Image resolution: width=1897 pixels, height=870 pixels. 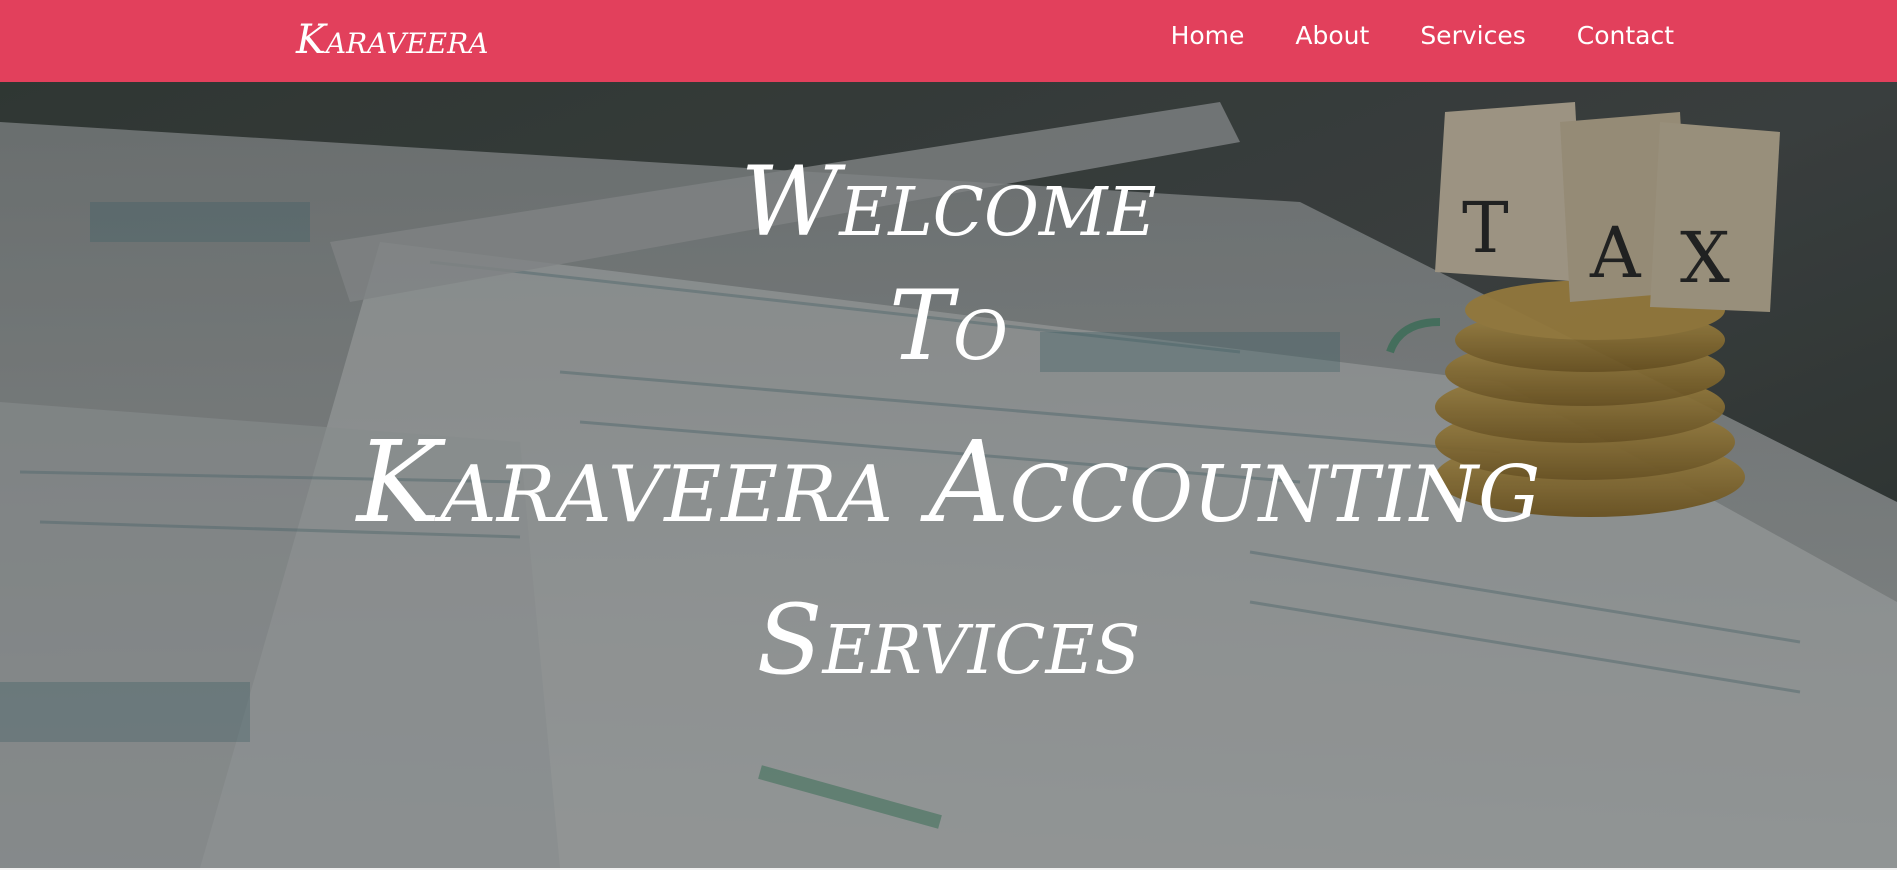 I want to click on top-navbar: Karaveera Home About Services Contact, so click(x=948, y=41).